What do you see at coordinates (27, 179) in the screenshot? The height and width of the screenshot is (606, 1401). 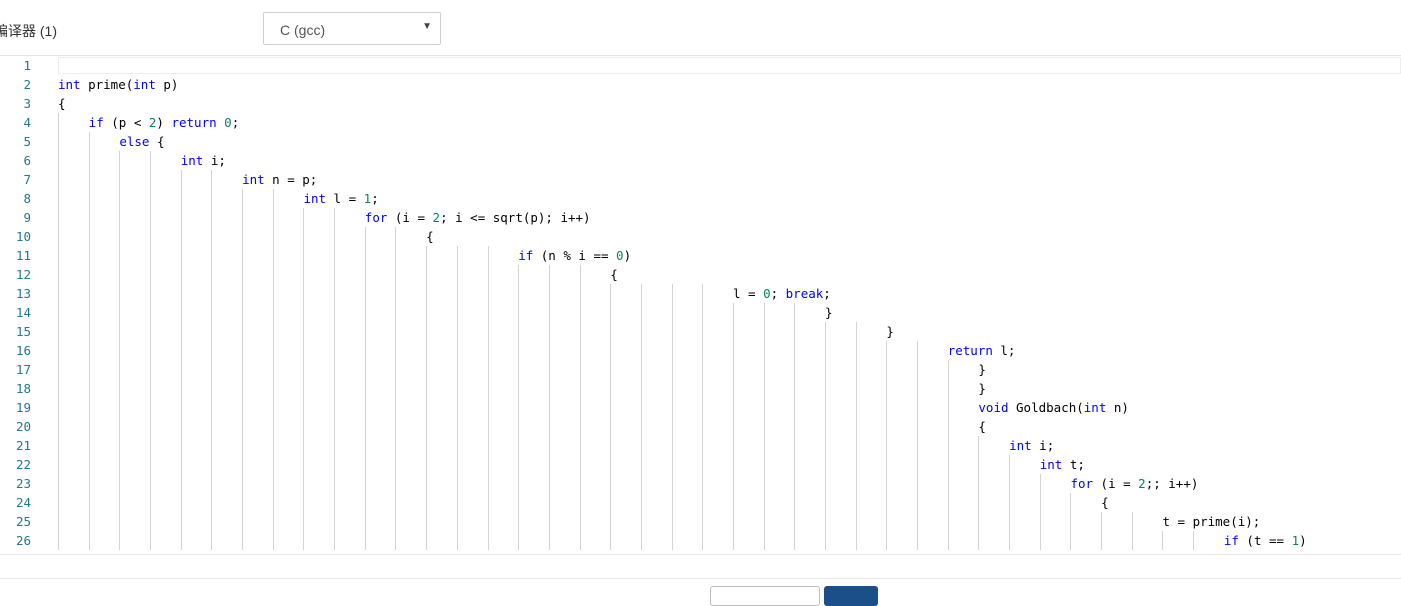 I see `line-number: 7` at bounding box center [27, 179].